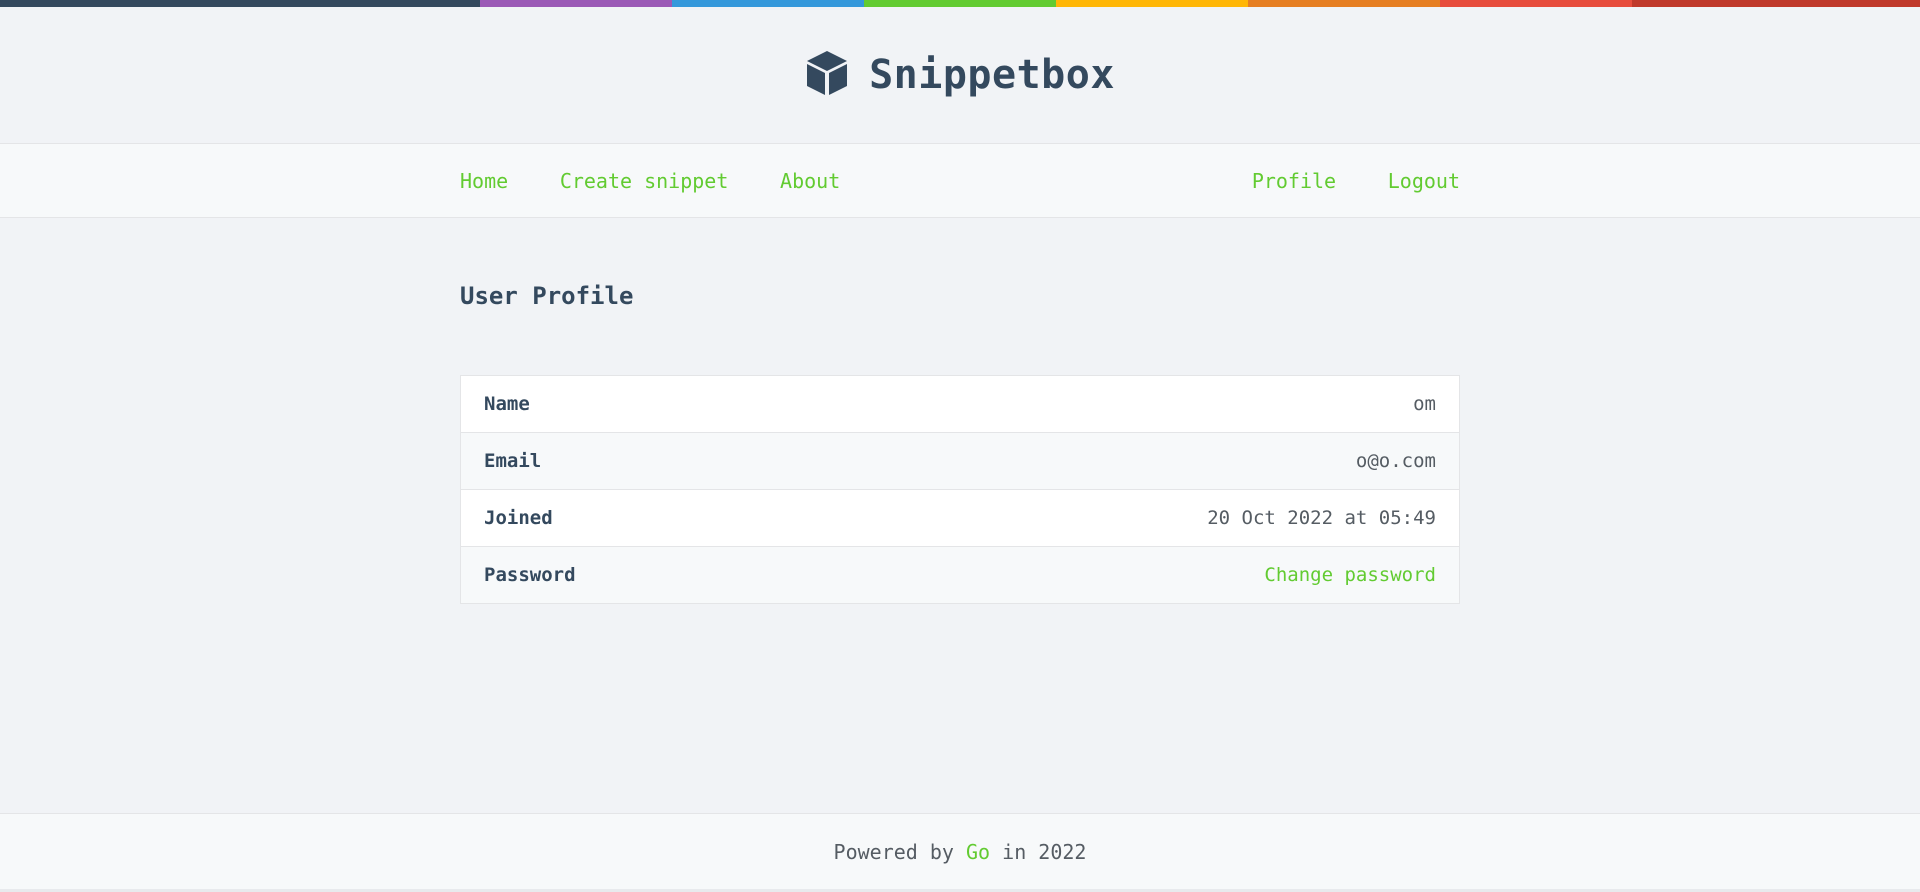 The height and width of the screenshot is (892, 1920). Describe the element at coordinates (1127, 461) in the screenshot. I see `email-value: o@o.com` at that location.